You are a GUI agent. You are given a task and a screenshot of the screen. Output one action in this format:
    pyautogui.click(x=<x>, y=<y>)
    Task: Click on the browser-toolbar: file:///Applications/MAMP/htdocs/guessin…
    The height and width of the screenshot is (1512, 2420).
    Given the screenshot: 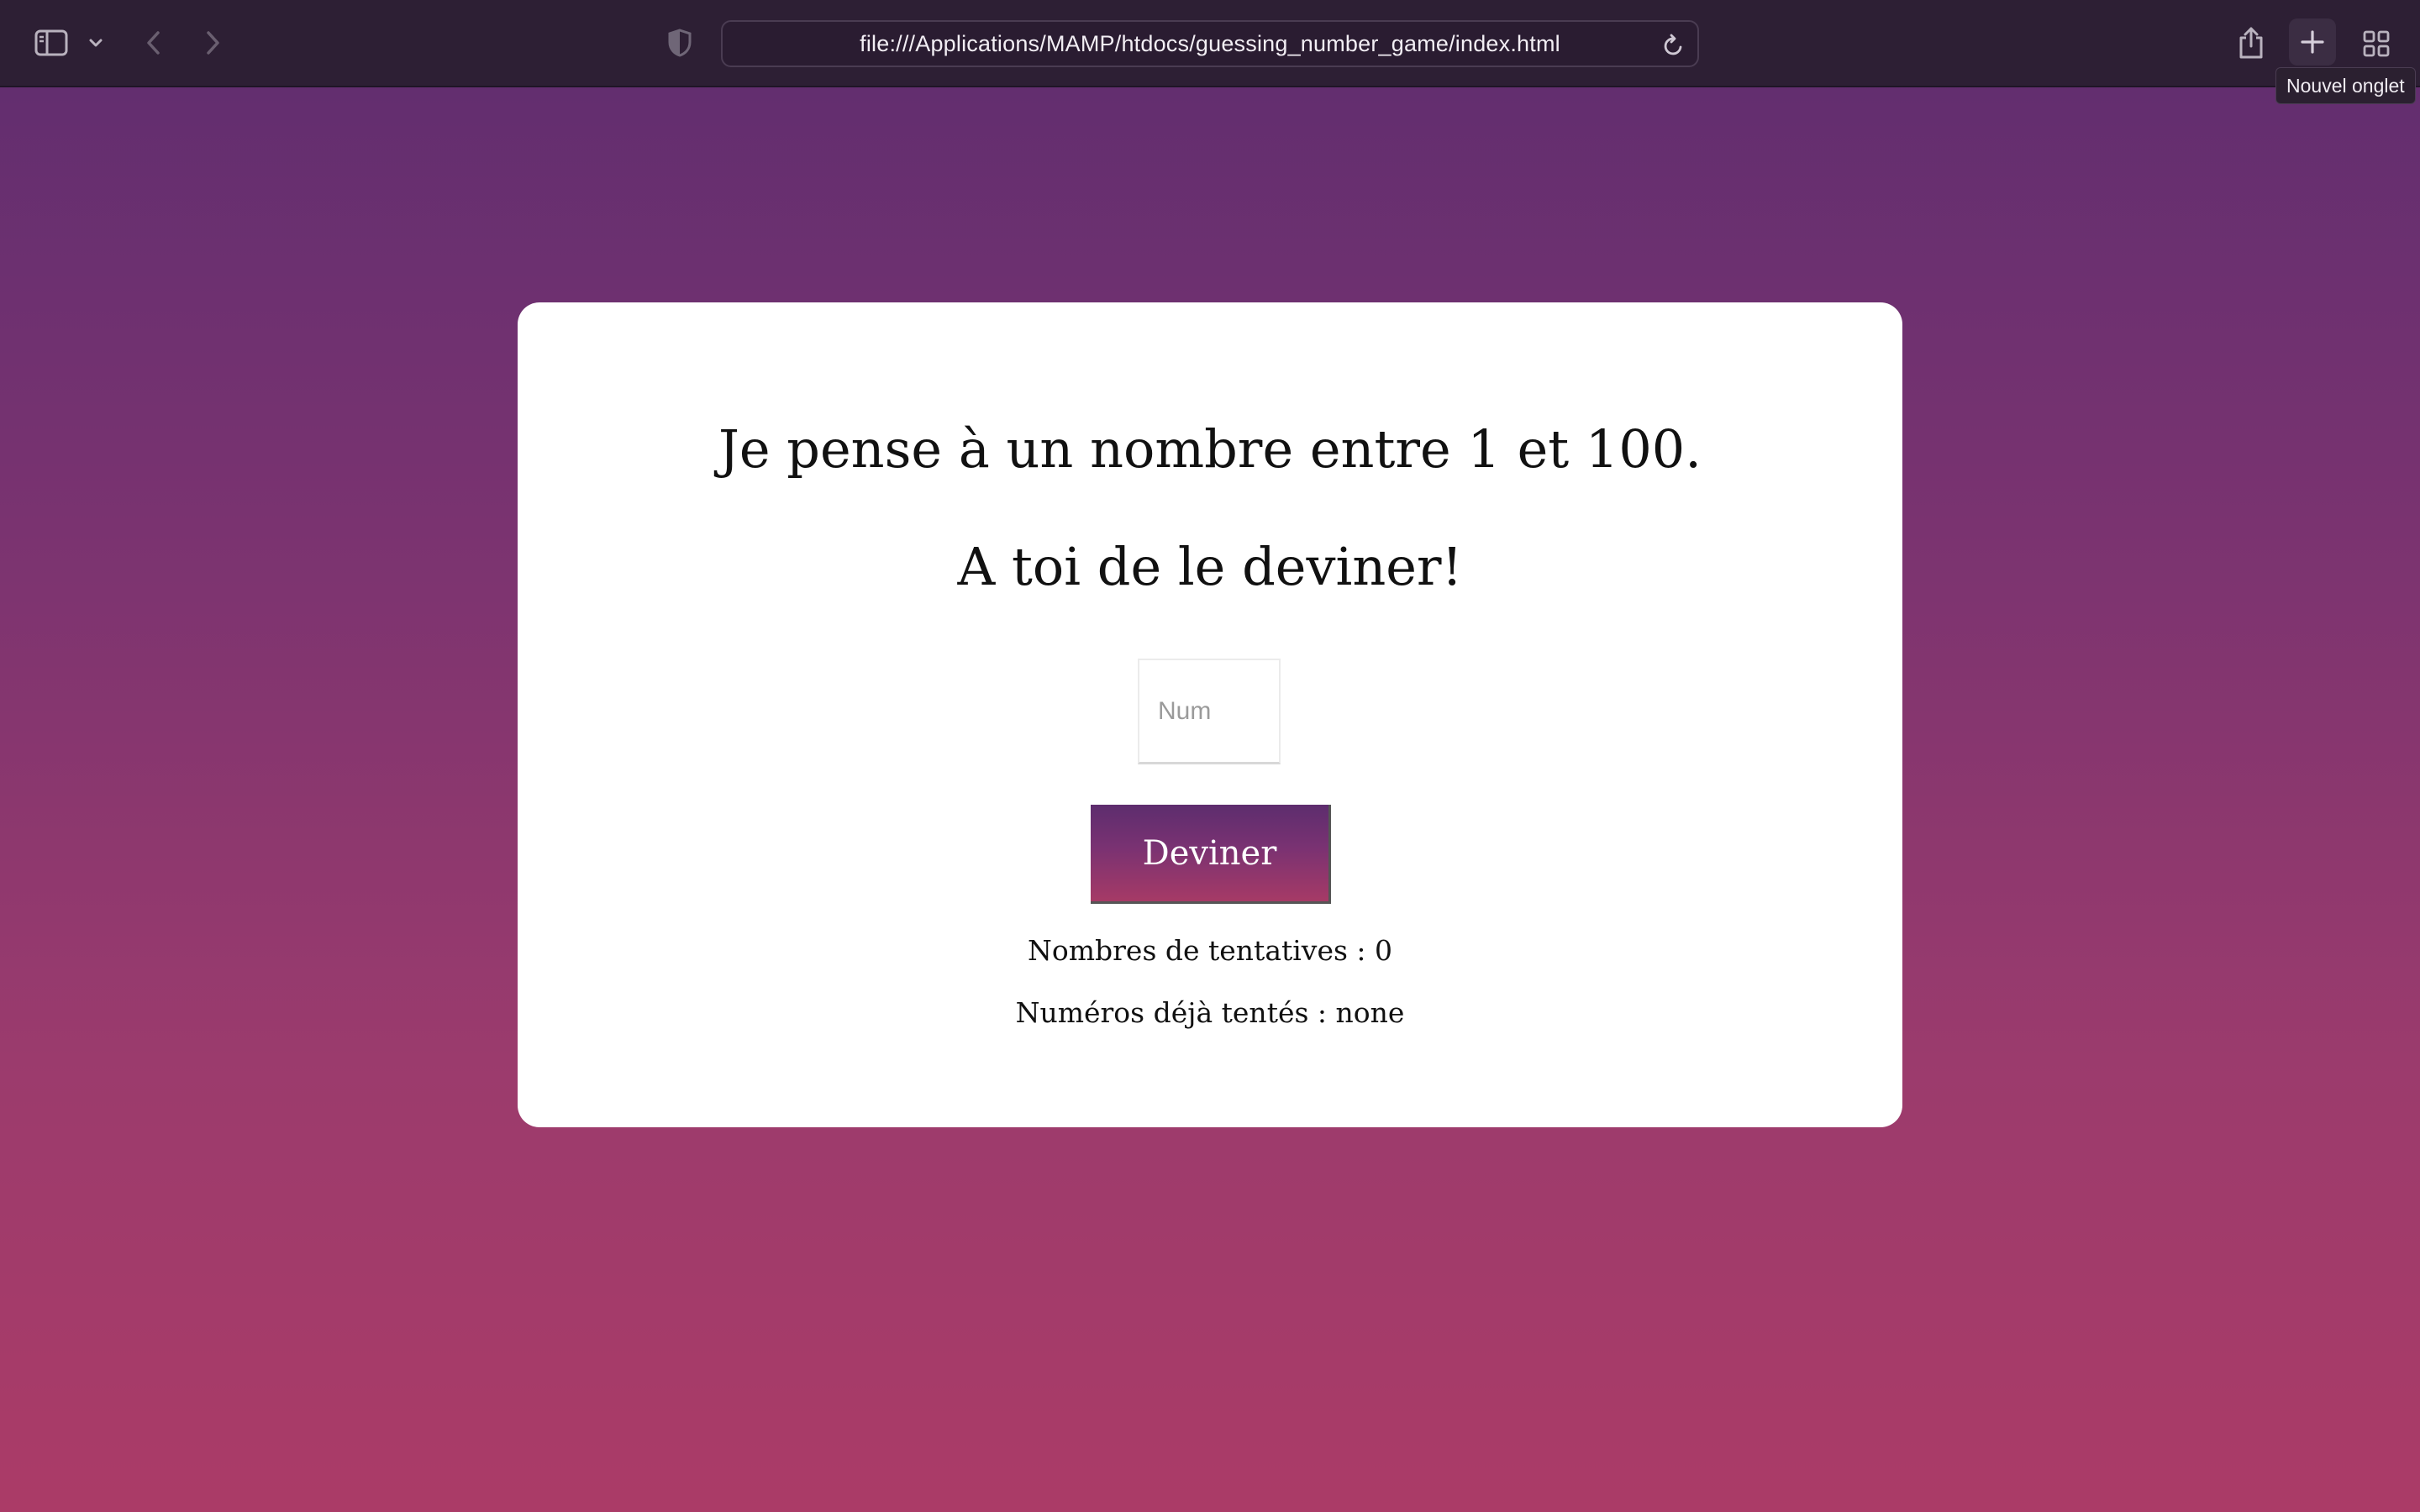 What is the action you would take?
    pyautogui.click(x=1210, y=43)
    